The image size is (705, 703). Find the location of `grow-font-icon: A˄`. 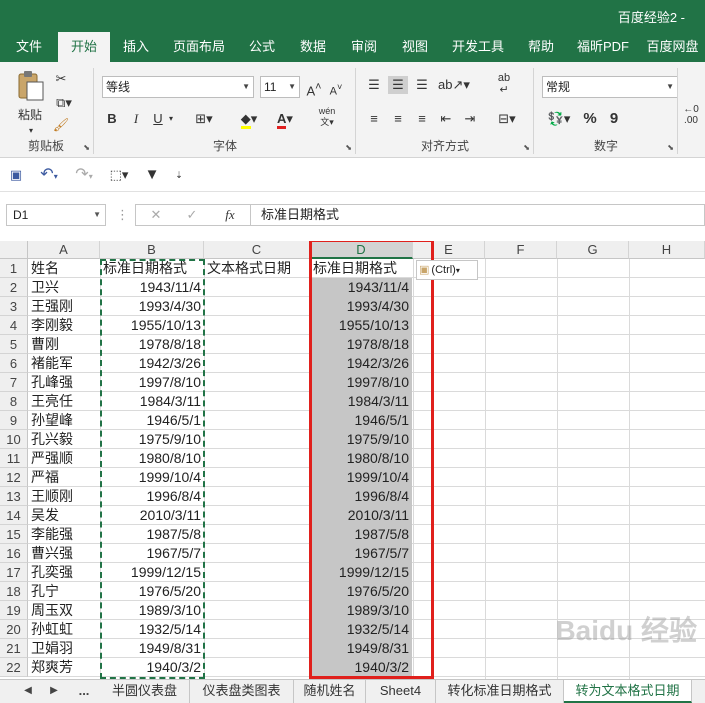

grow-font-icon: A˄ is located at coordinates (314, 89).